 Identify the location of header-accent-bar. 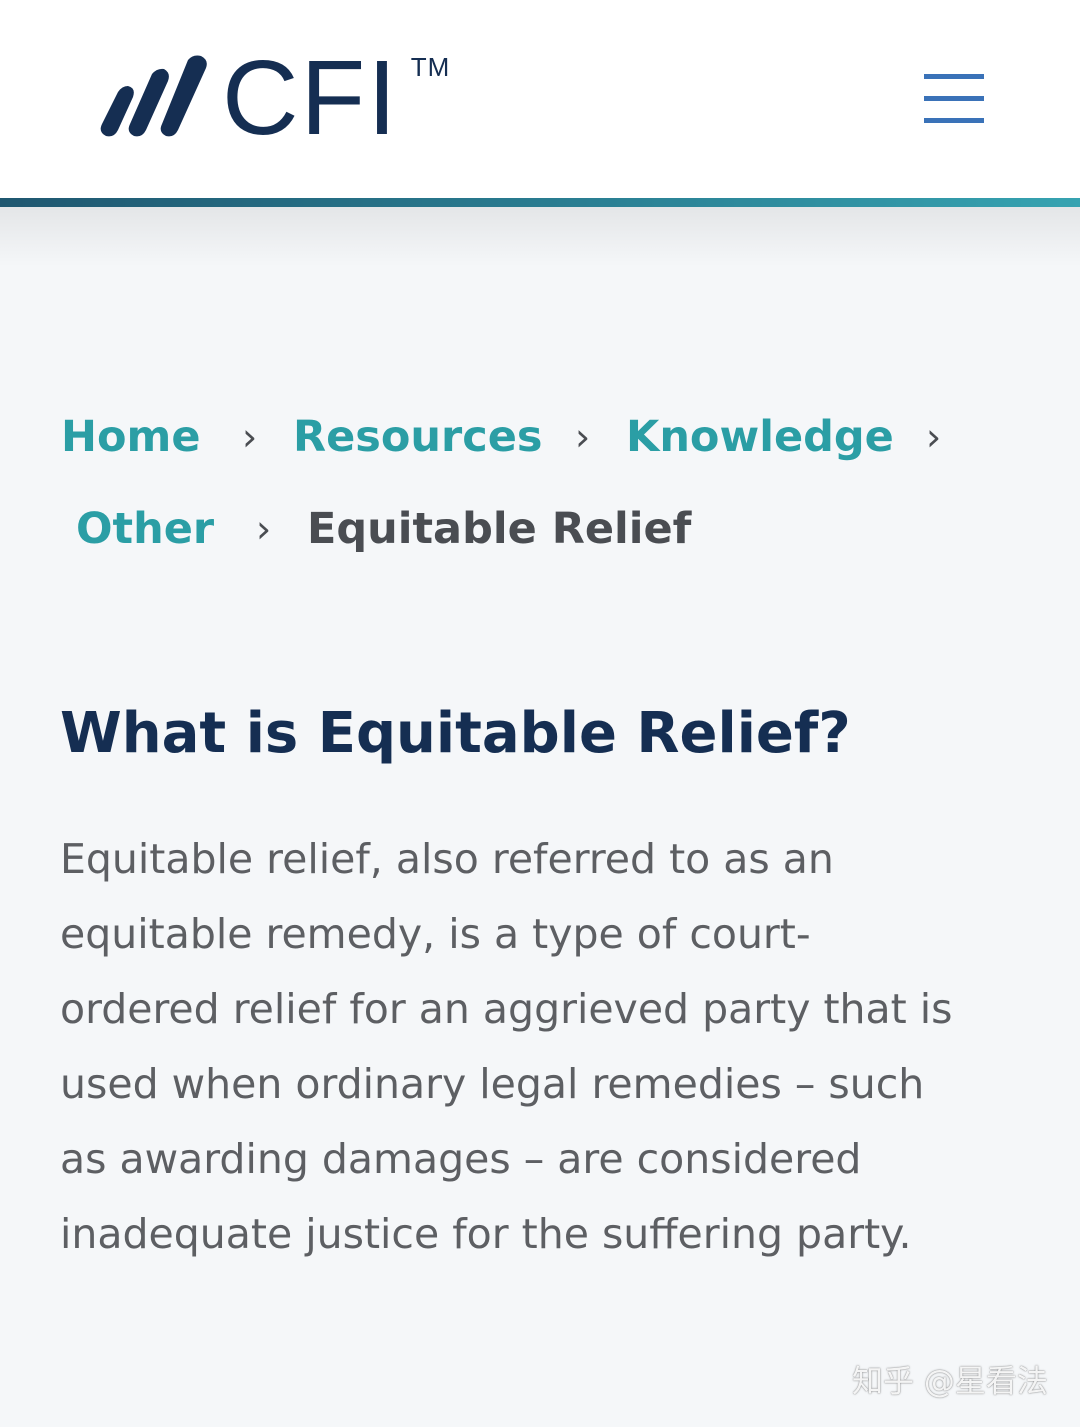
(540, 202).